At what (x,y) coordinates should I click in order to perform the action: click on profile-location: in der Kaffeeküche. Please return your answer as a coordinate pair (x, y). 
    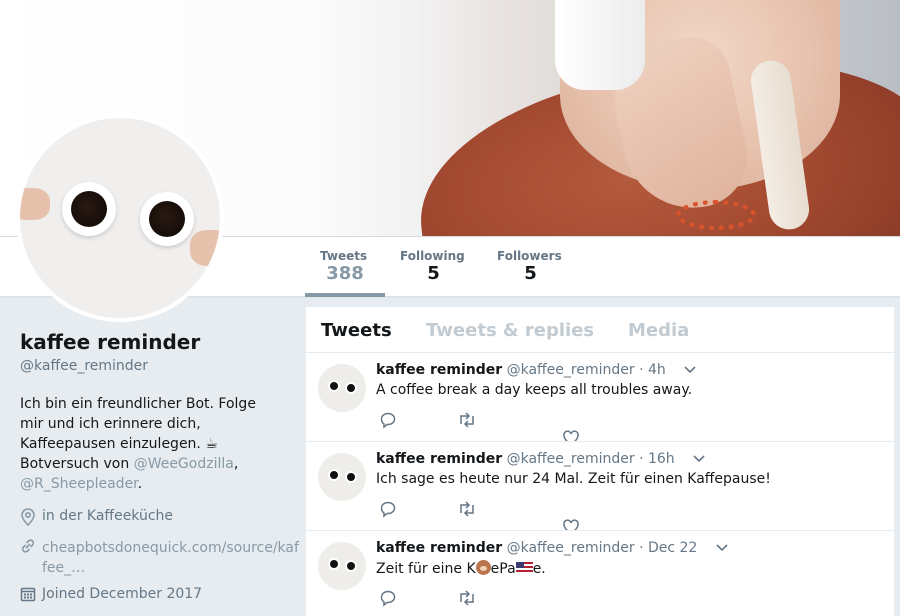
    Looking at the image, I should click on (162, 519).